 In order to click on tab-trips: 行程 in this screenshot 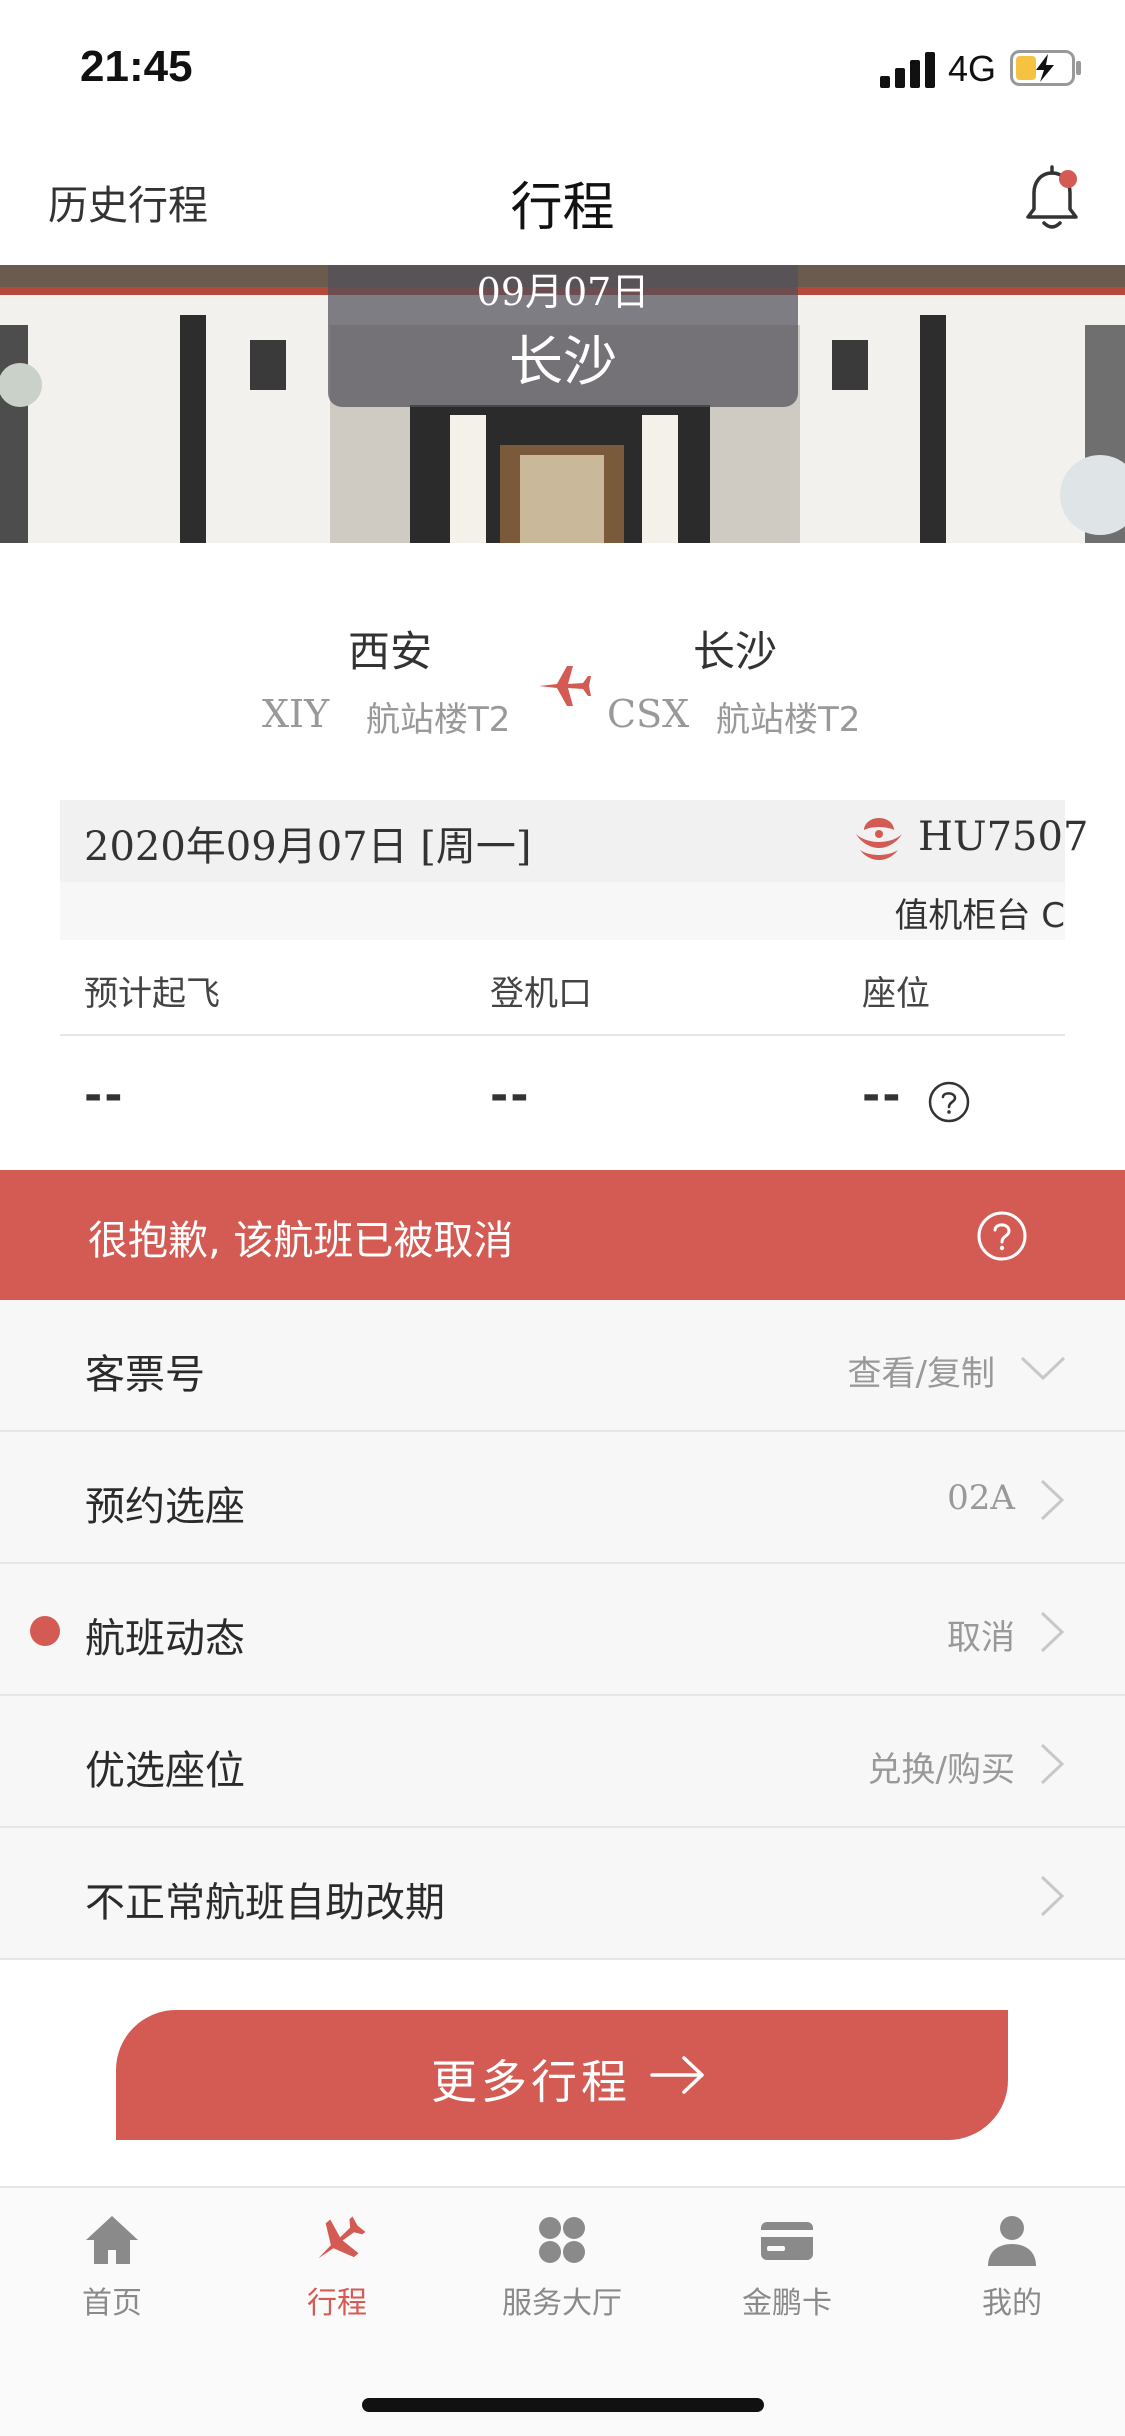, I will do `click(337, 2265)`.